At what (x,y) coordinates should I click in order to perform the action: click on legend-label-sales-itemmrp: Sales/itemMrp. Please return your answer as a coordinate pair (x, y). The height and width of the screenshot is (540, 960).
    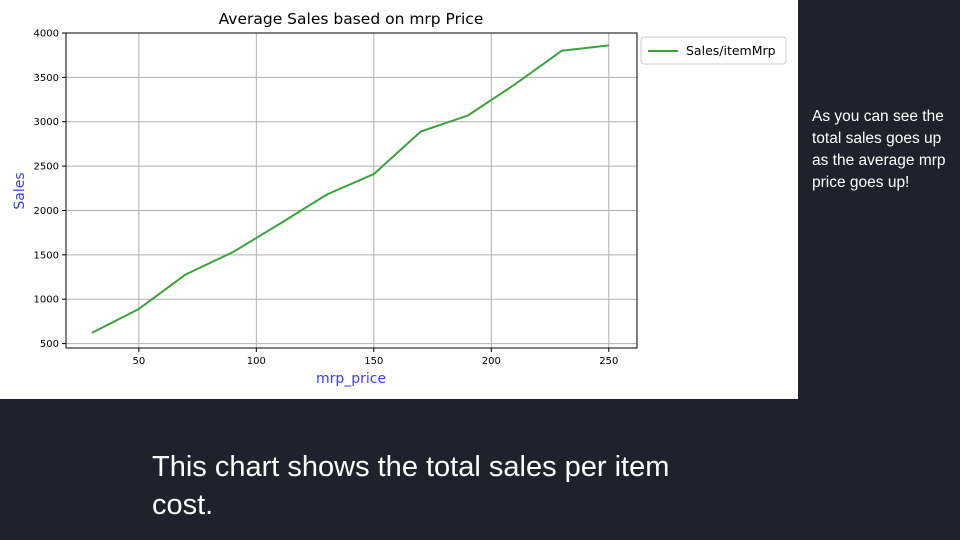
    Looking at the image, I should click on (731, 50).